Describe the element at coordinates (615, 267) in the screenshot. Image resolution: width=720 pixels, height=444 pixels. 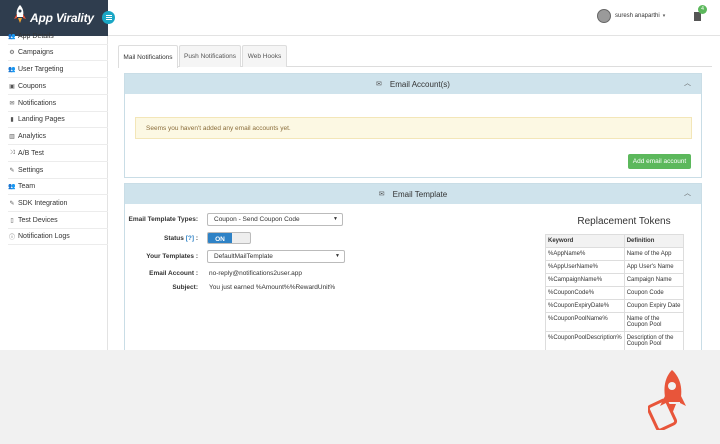
I see `table-row: %AppUserName% App User's Name` at that location.